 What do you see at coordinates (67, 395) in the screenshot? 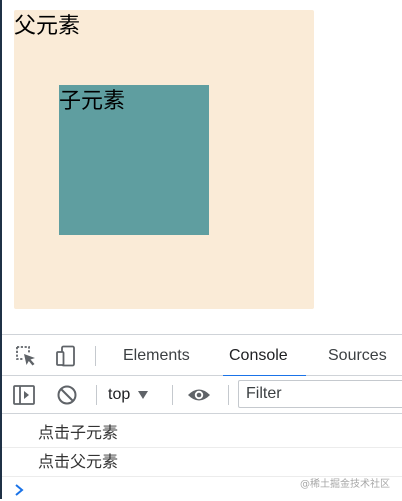
I see `clear-console-icon` at bounding box center [67, 395].